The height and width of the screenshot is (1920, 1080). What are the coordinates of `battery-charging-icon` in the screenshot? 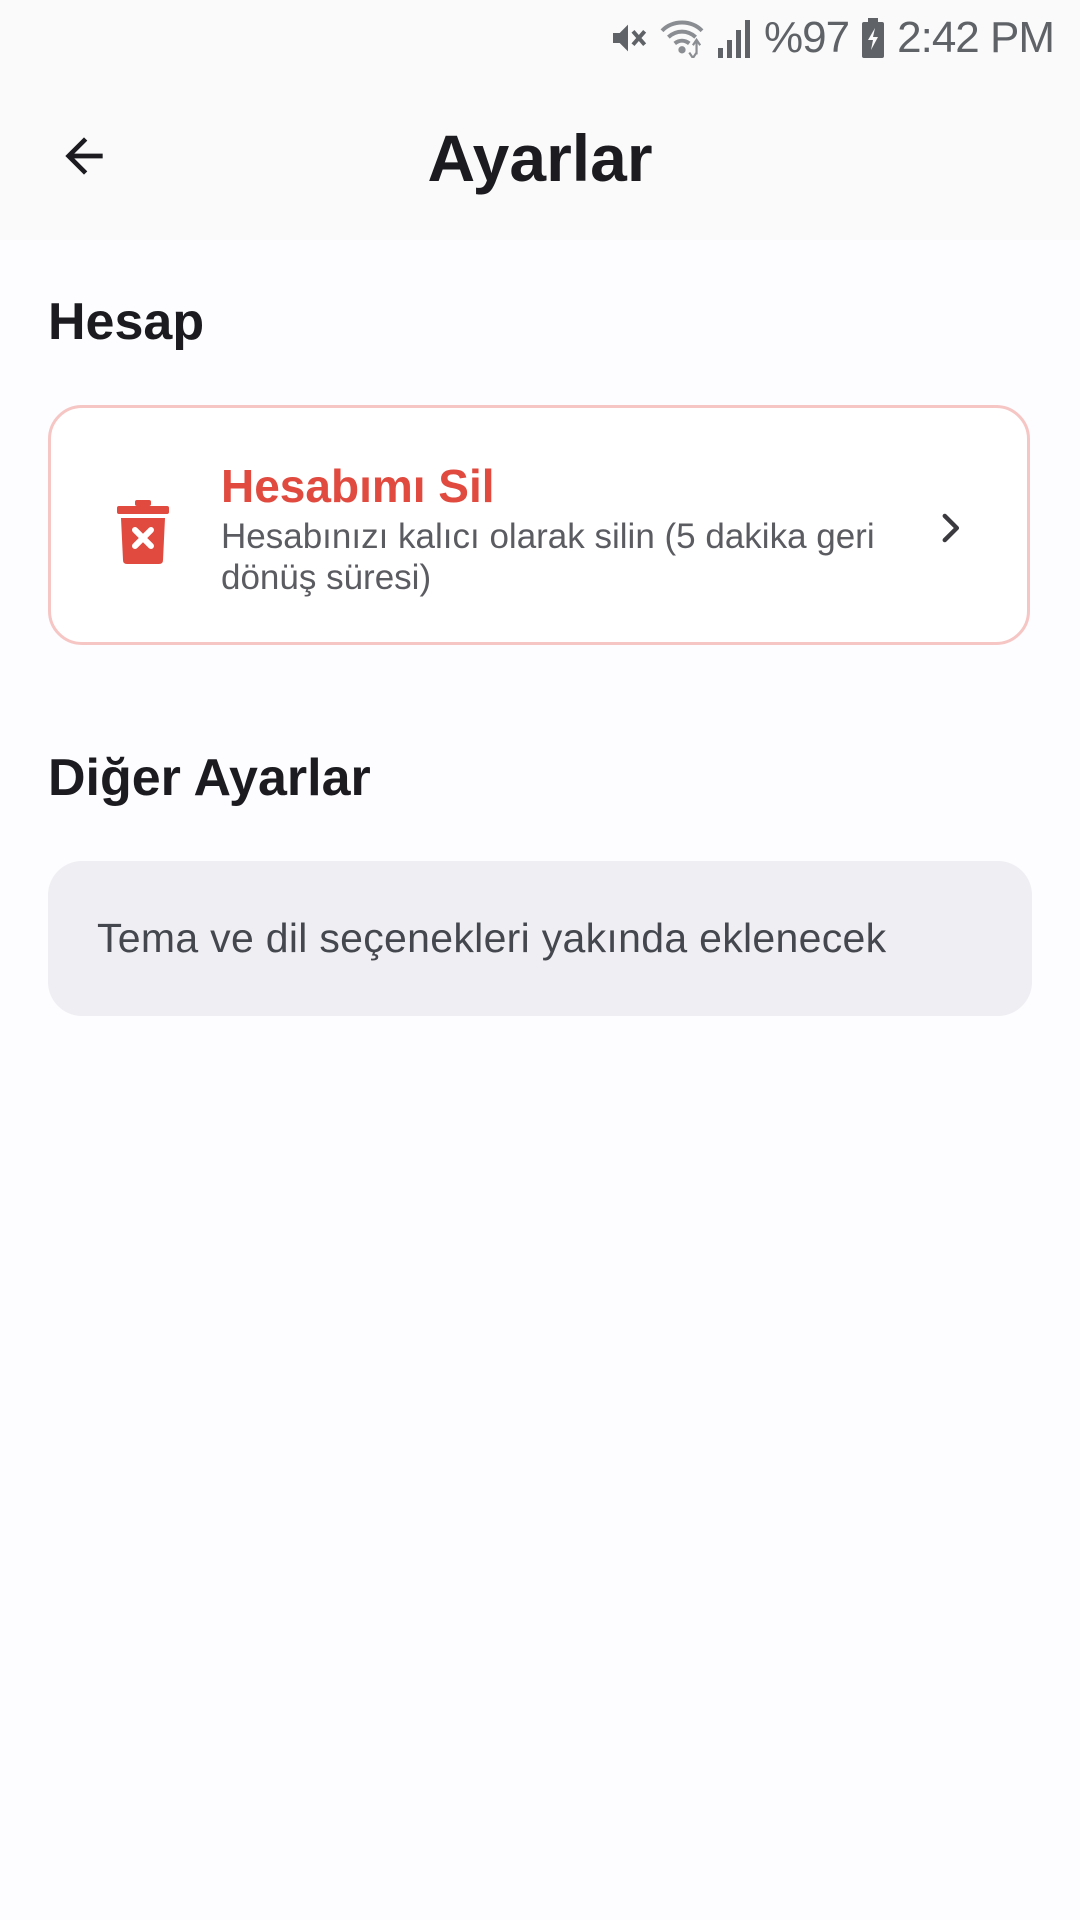 It's located at (873, 38).